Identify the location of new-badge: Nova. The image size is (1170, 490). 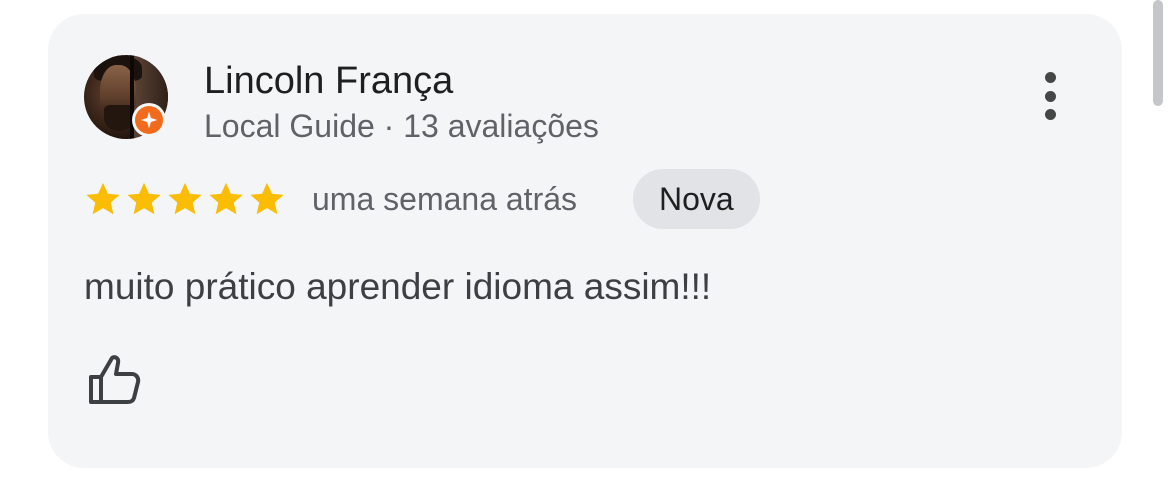
(696, 199).